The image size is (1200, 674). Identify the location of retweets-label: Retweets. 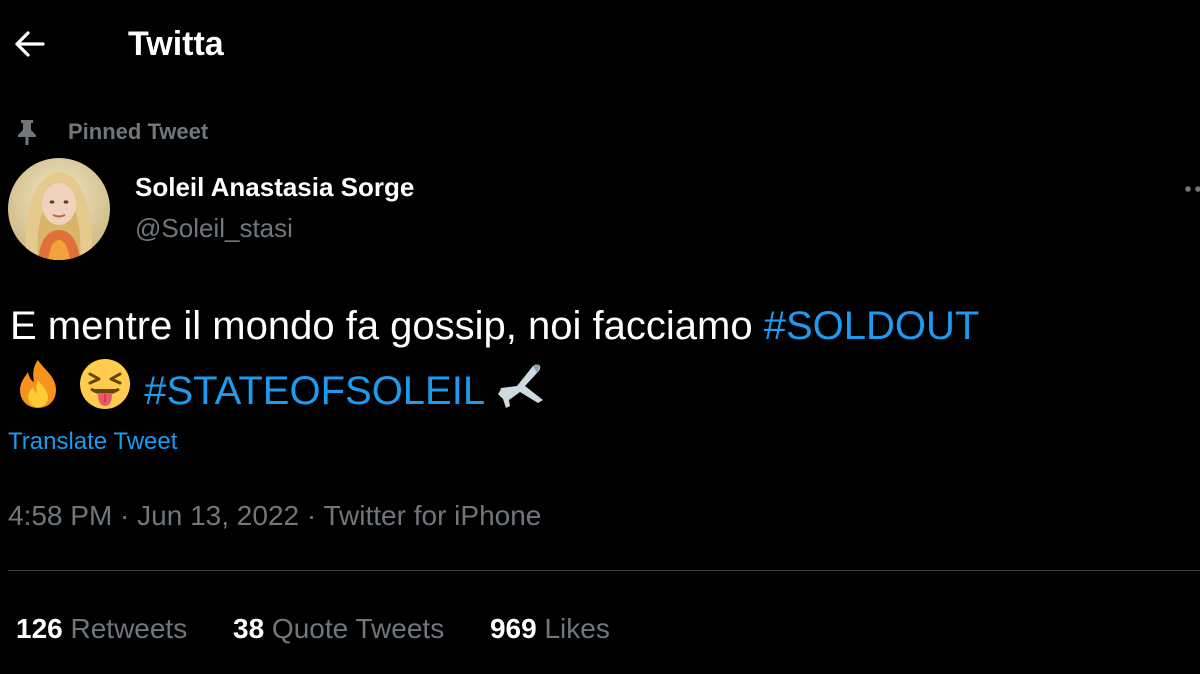
(125, 628).